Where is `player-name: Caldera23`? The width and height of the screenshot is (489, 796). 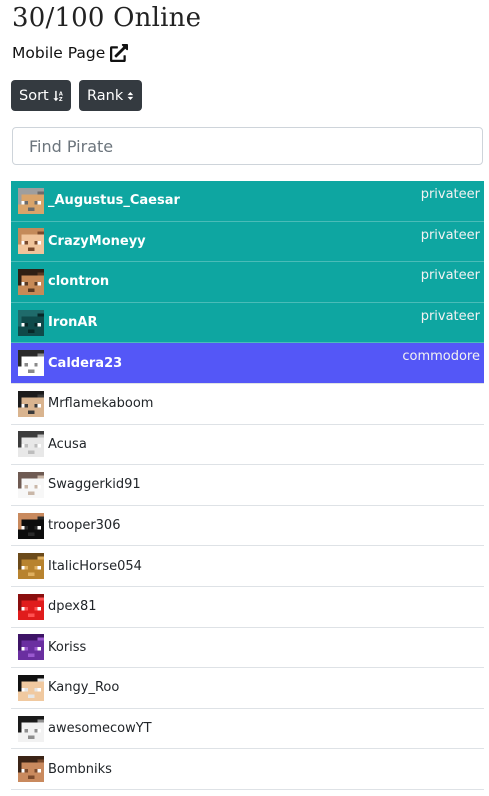
player-name: Caldera23 is located at coordinates (85, 363).